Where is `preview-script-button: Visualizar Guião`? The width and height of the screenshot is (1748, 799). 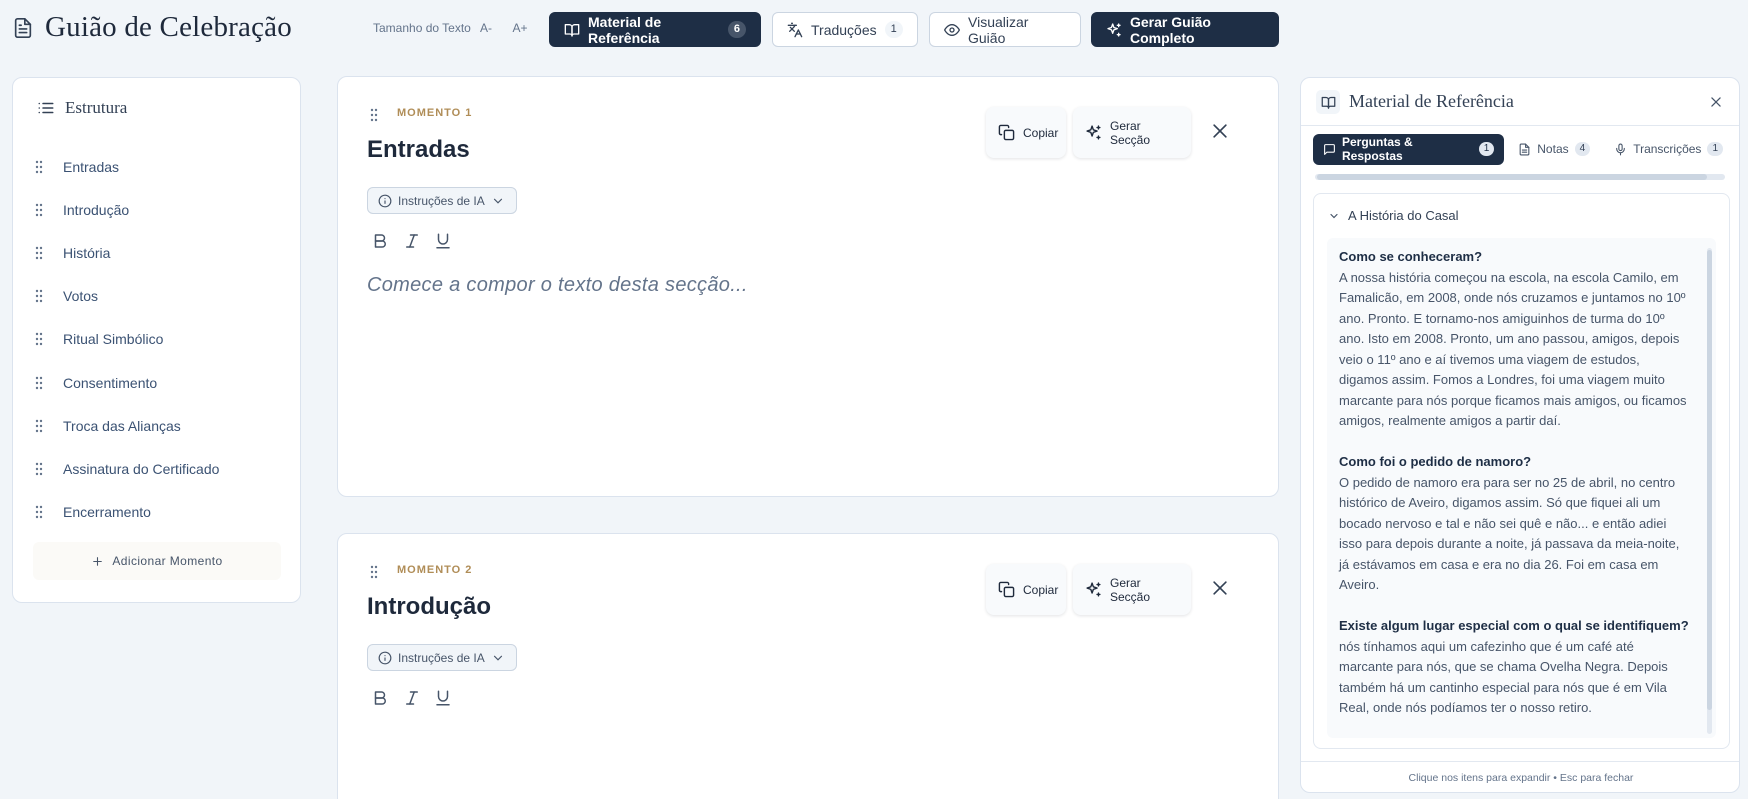
preview-script-button: Visualizar Guião is located at coordinates (1005, 29).